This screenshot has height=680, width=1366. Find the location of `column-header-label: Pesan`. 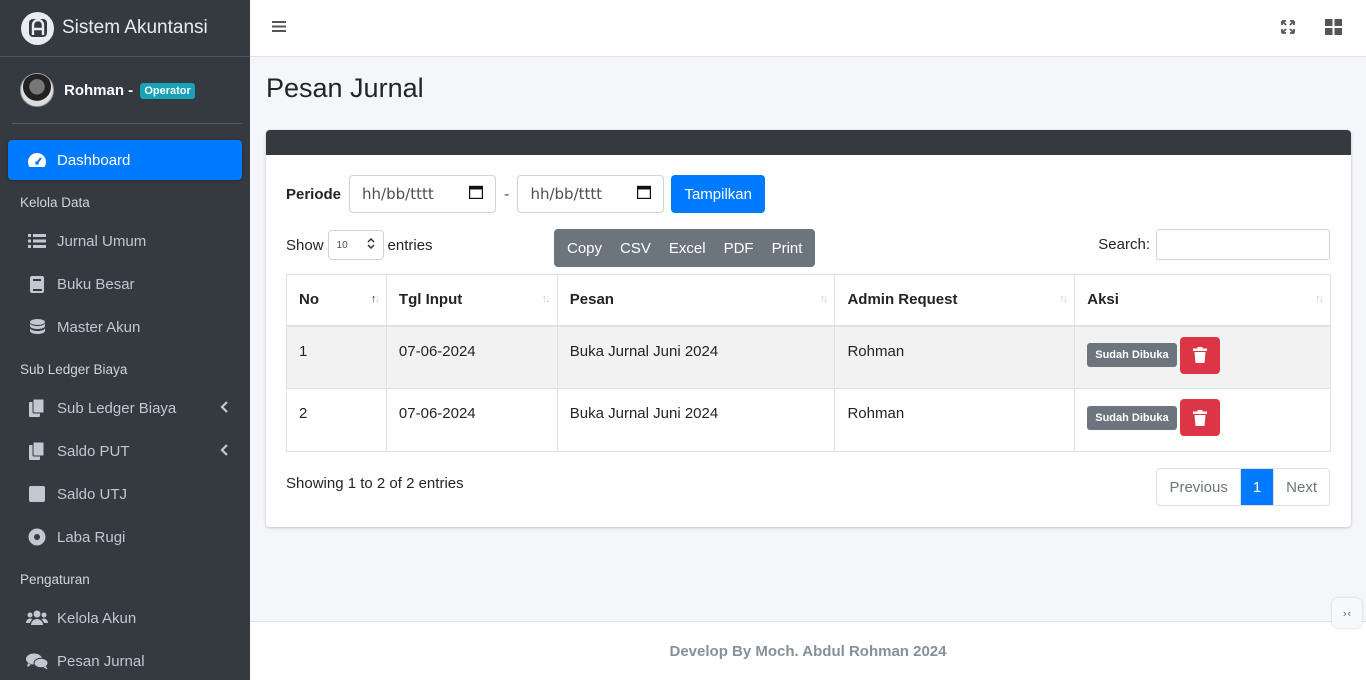

column-header-label: Pesan is located at coordinates (591, 300).